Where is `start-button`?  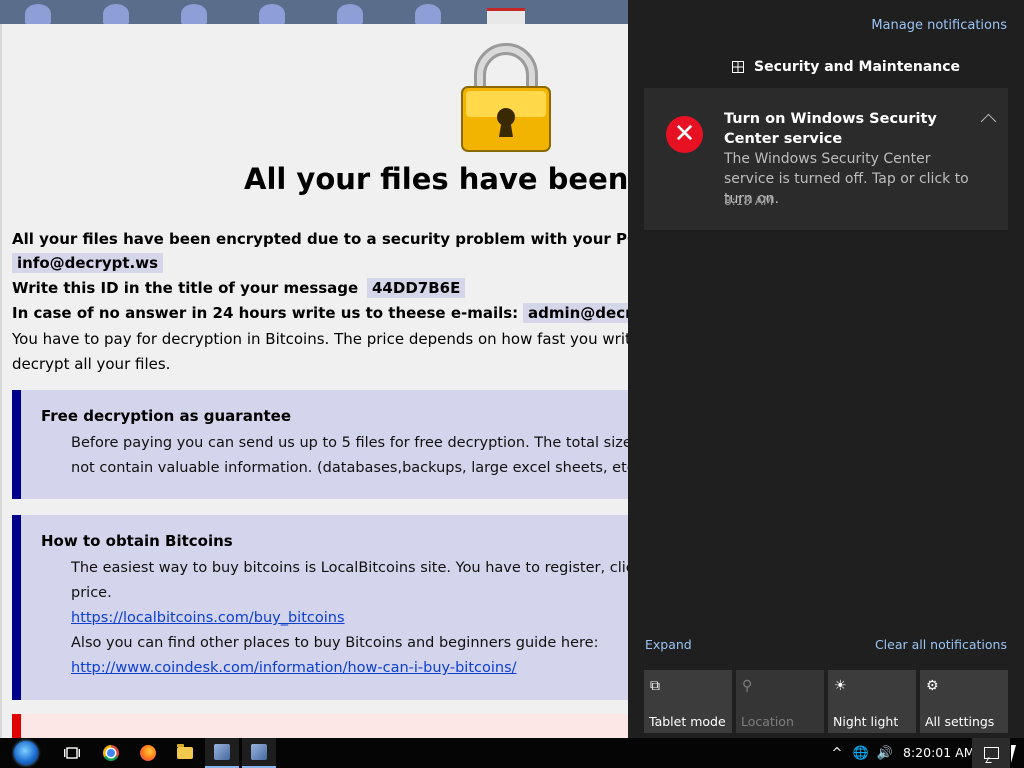
start-button is located at coordinates (26, 753).